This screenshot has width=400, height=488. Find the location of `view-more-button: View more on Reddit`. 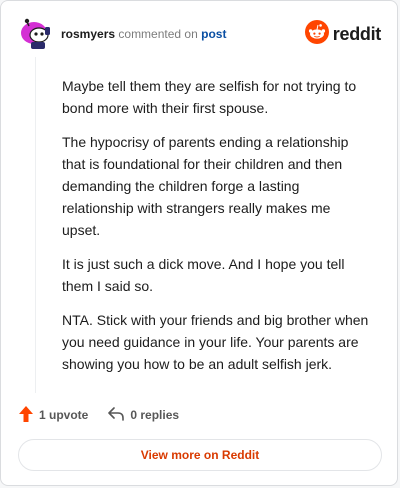

view-more-button: View more on Reddit is located at coordinates (200, 455).